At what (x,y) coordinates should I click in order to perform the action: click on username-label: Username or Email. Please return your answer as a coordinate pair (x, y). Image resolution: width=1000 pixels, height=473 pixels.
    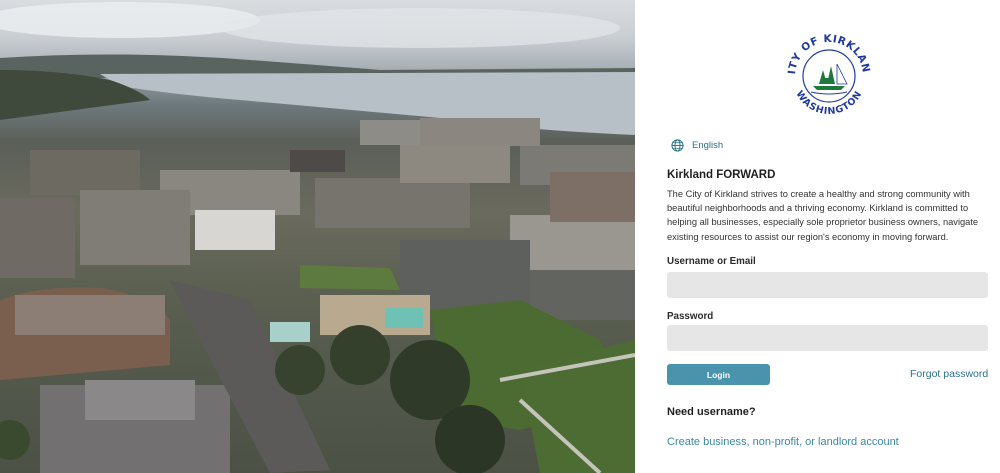
    Looking at the image, I should click on (711, 261).